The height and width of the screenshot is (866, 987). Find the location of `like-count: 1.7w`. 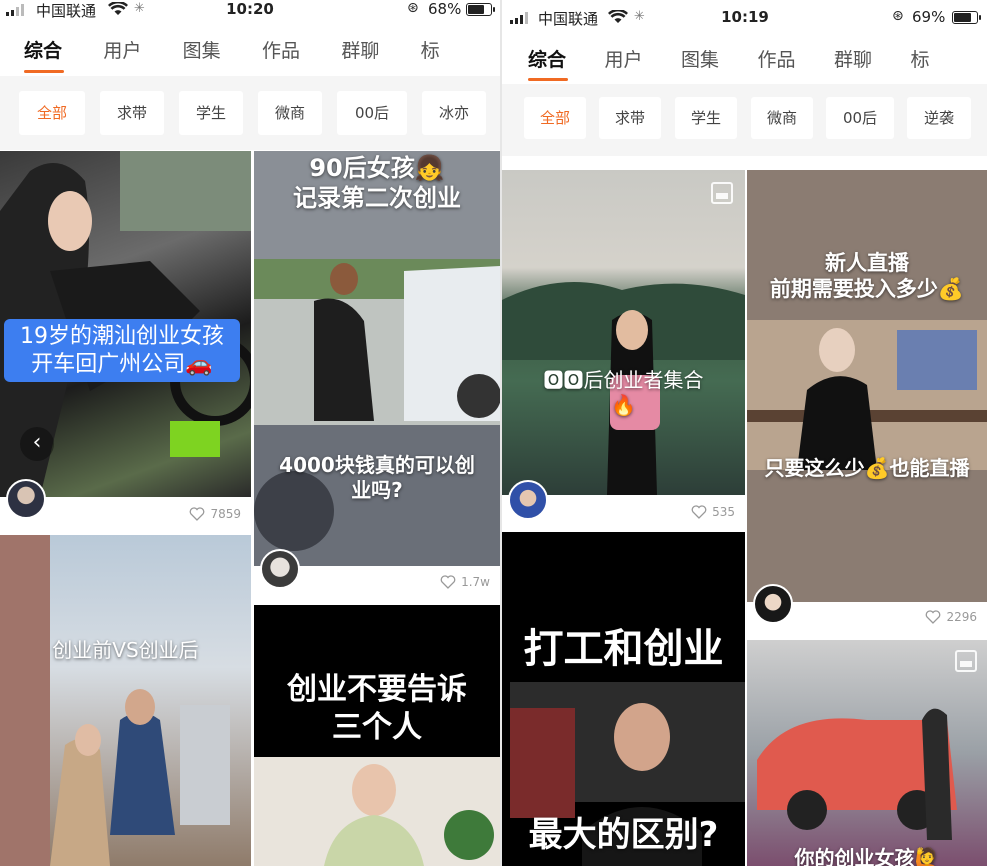

like-count: 1.7w is located at coordinates (465, 582).